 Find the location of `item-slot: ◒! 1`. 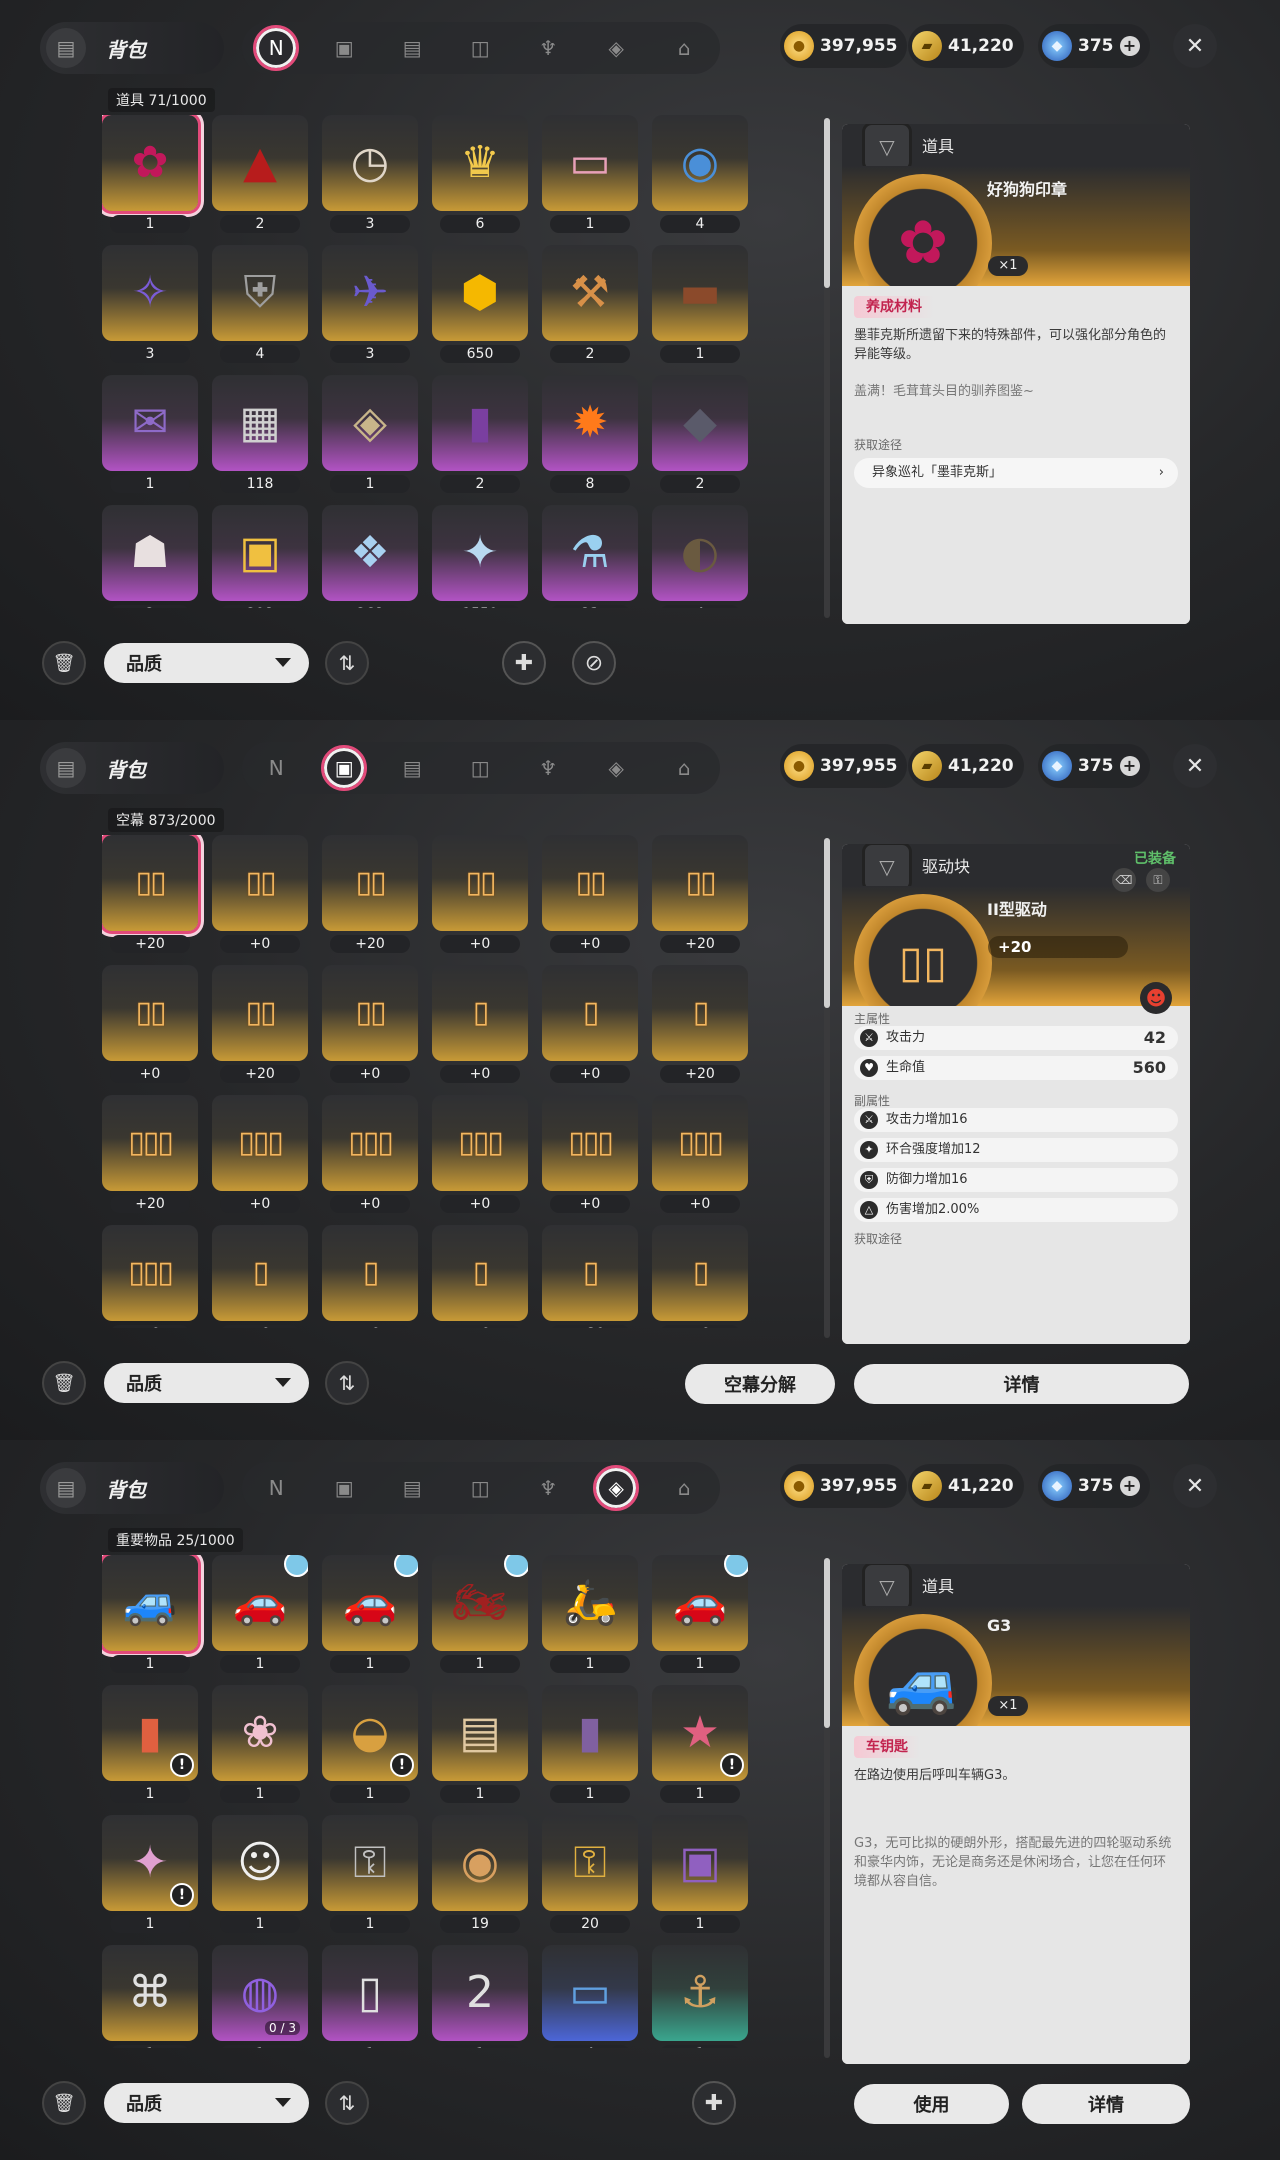

item-slot: ◒! 1 is located at coordinates (370, 1746).